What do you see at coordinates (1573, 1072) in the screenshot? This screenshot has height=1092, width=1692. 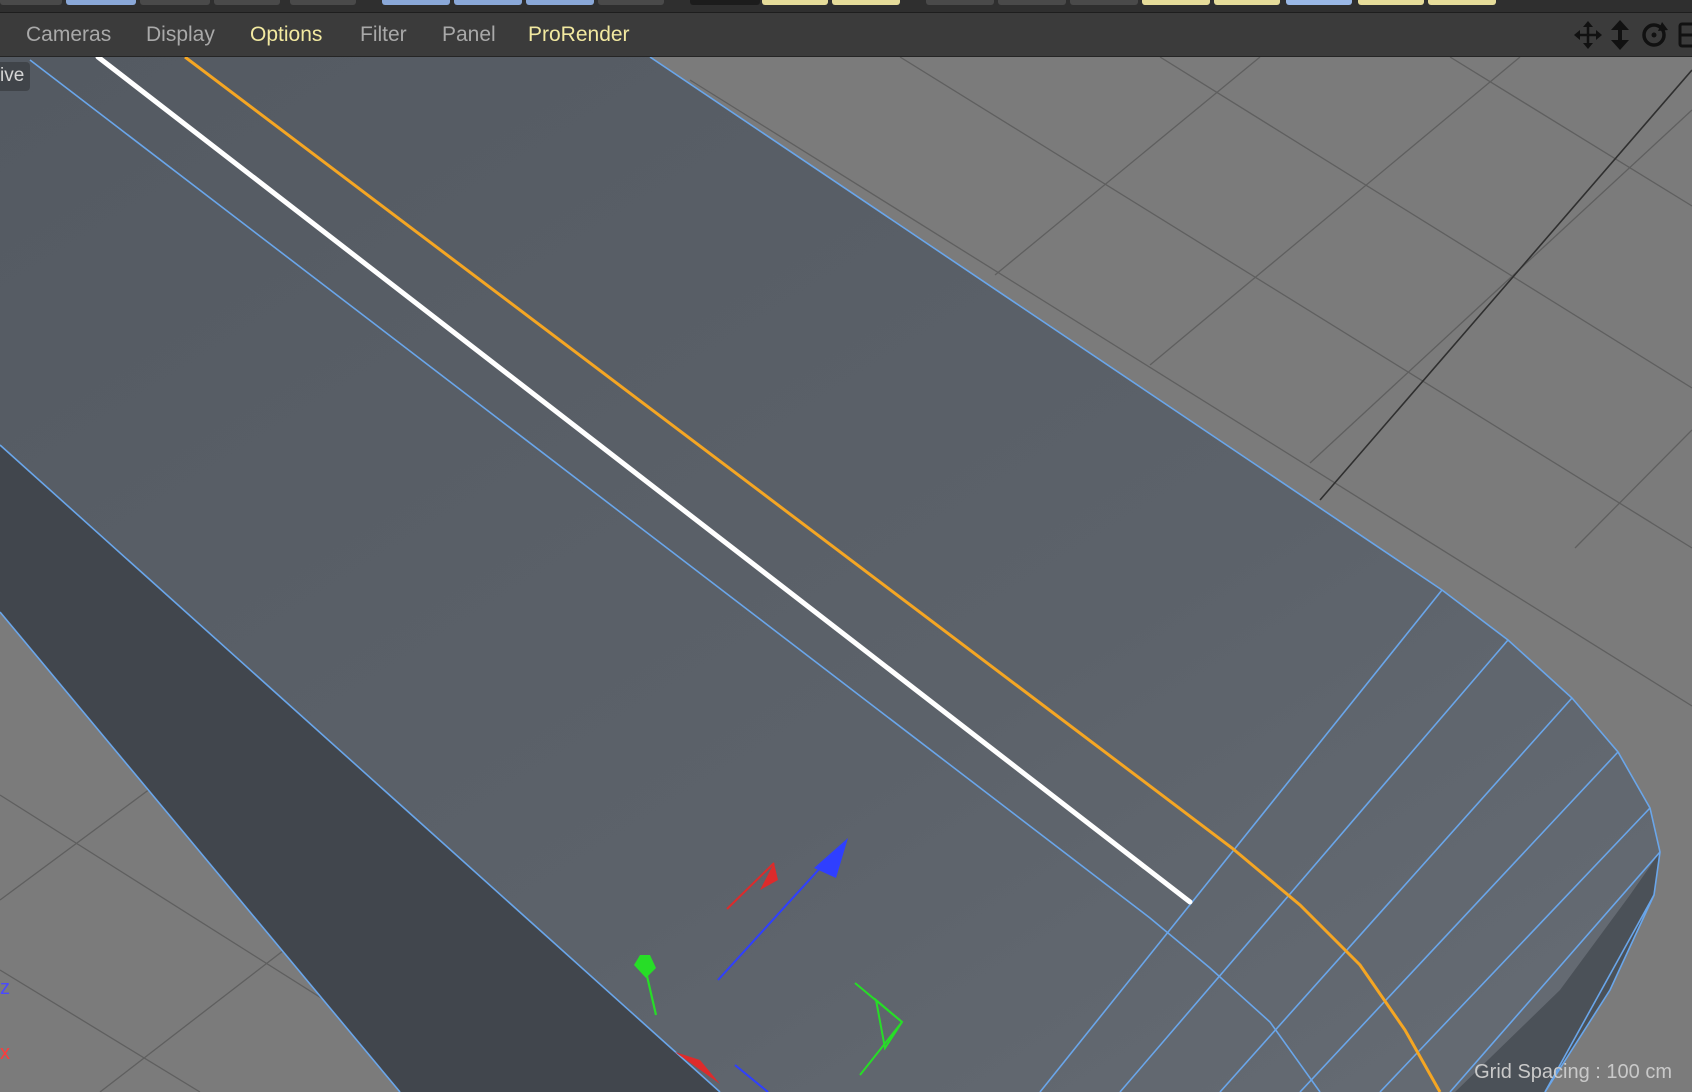 I see `grid-spacing-readout: Grid Spacing : 100 cm` at bounding box center [1573, 1072].